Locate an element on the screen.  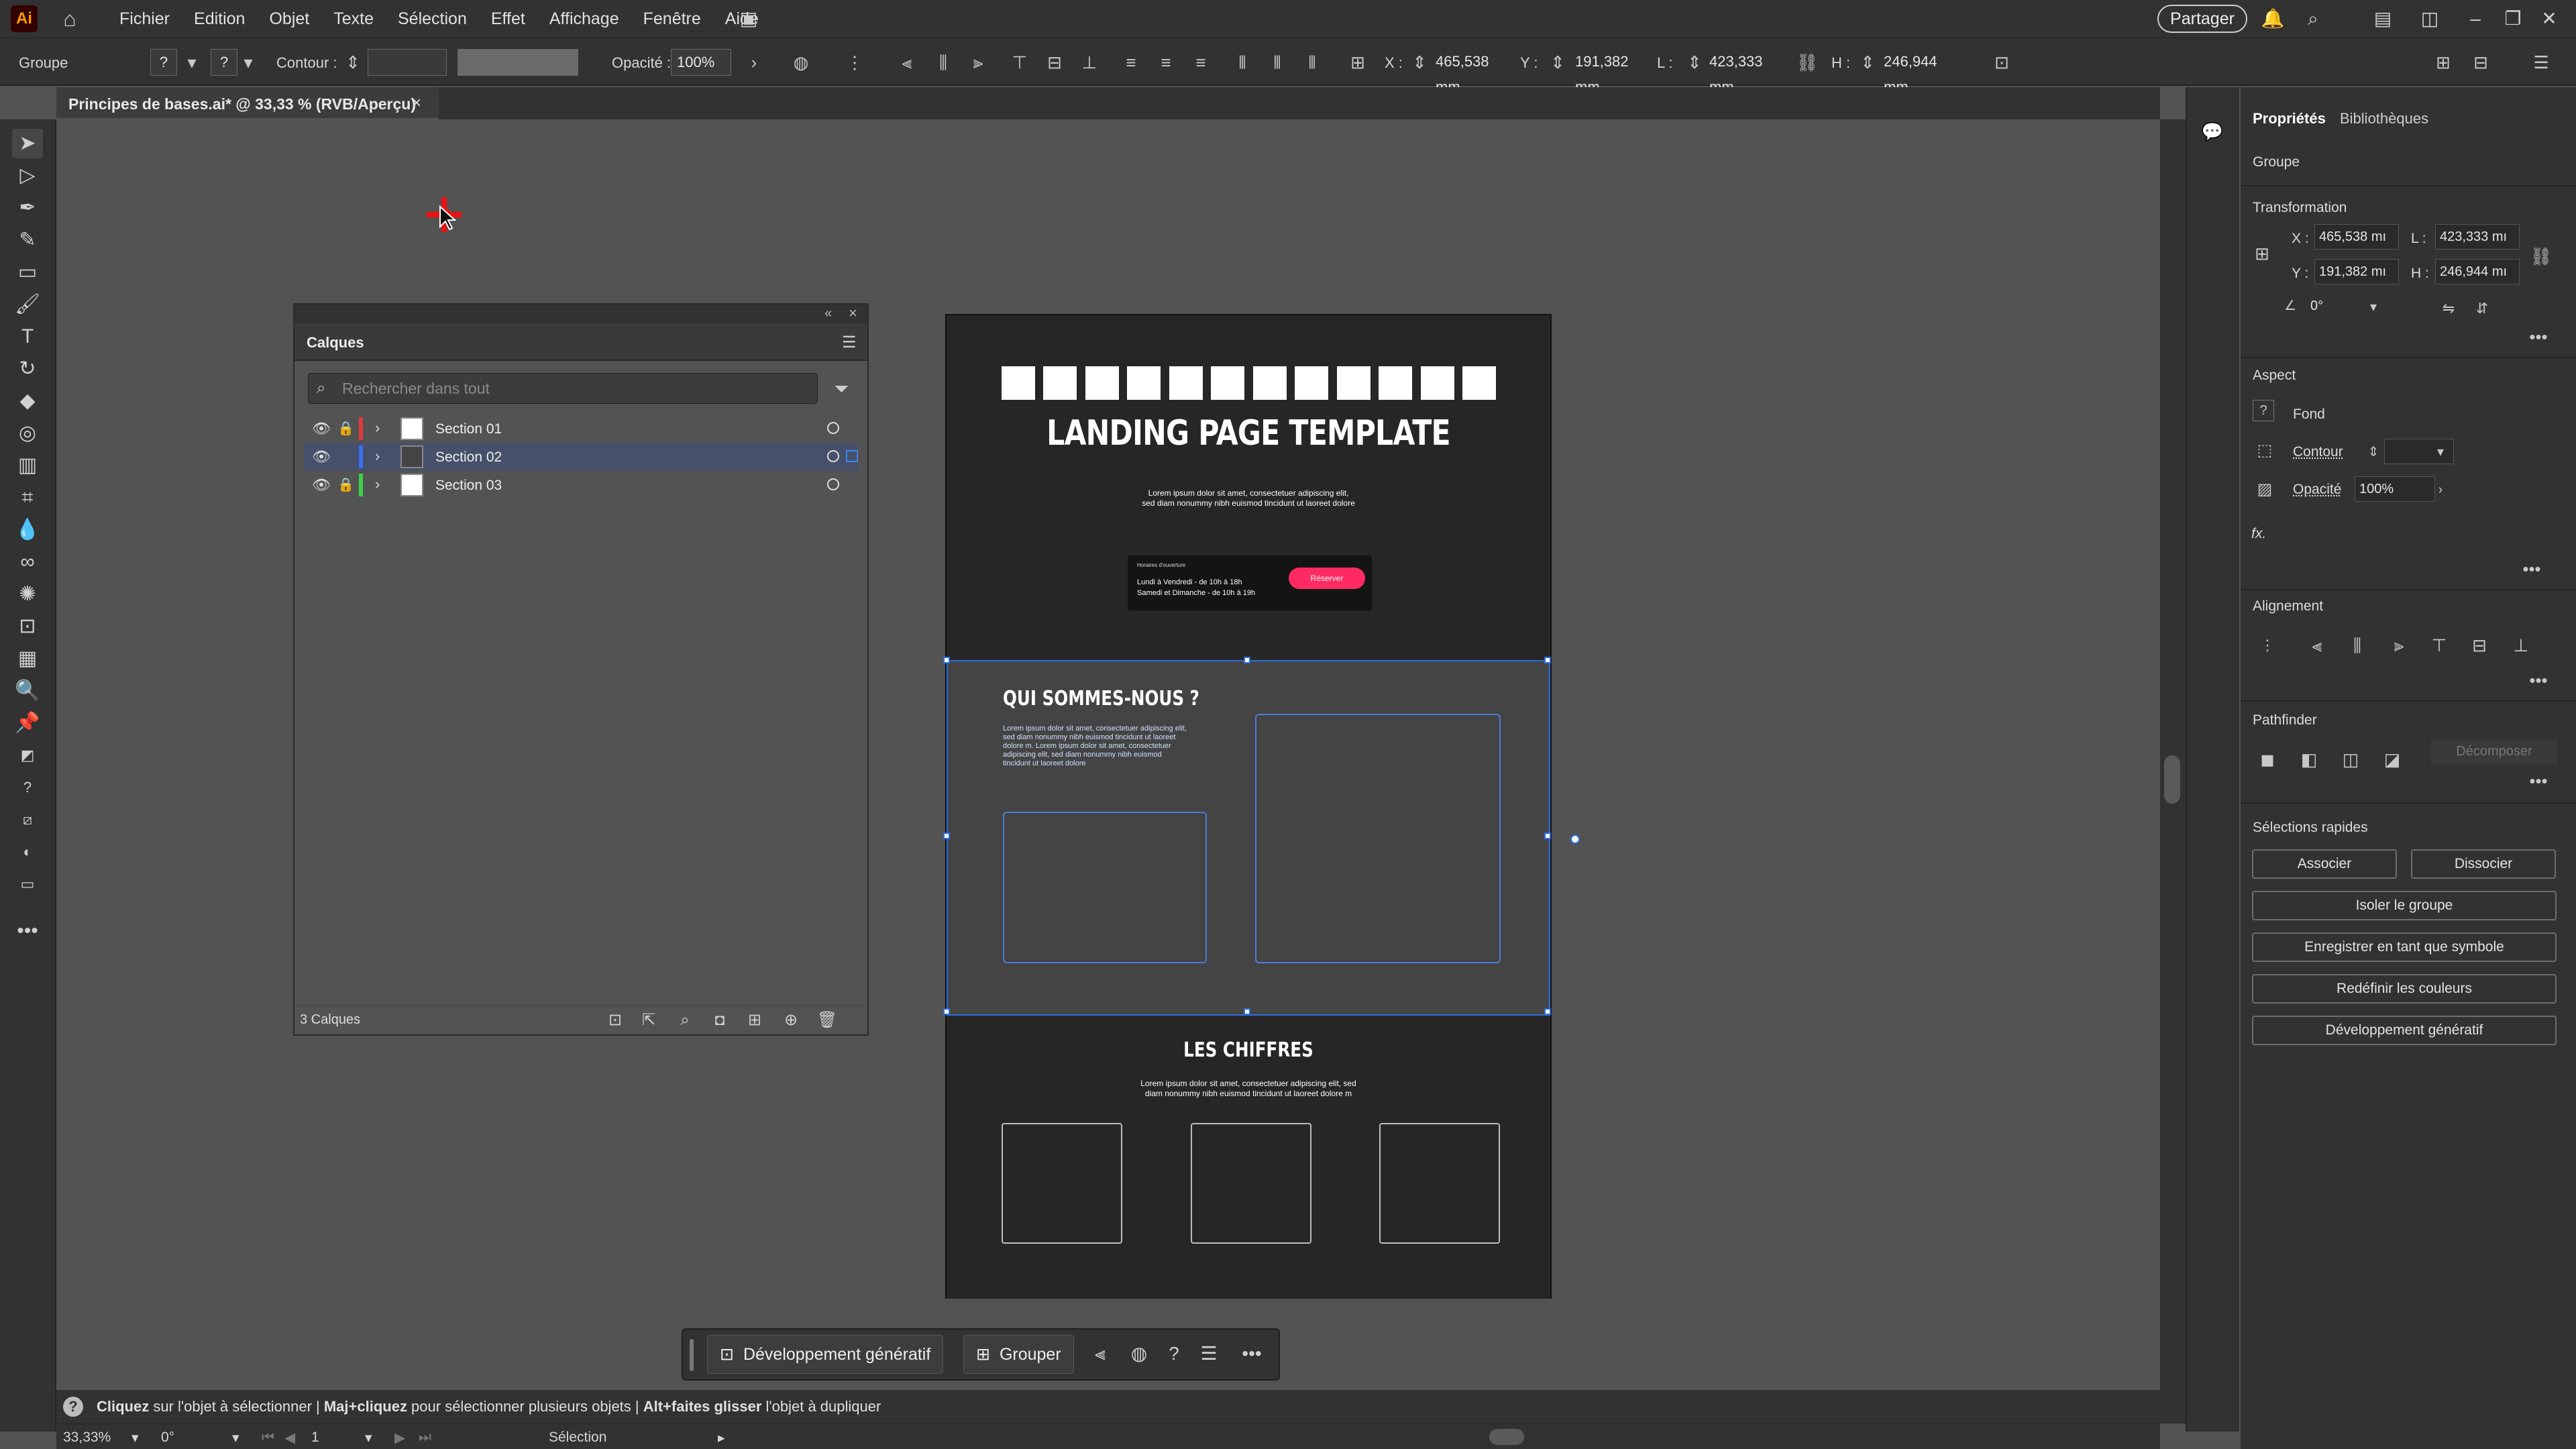
mesh-tool-icon: ⌗ is located at coordinates (27, 498).